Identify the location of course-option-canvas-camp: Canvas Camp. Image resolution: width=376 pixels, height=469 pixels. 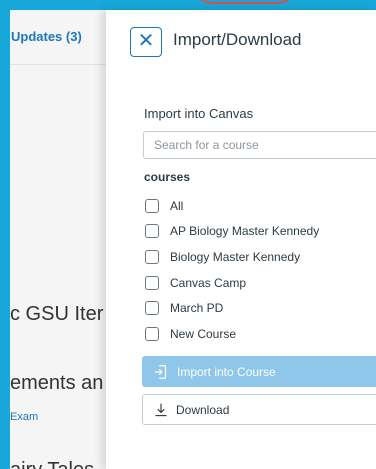
(232, 283).